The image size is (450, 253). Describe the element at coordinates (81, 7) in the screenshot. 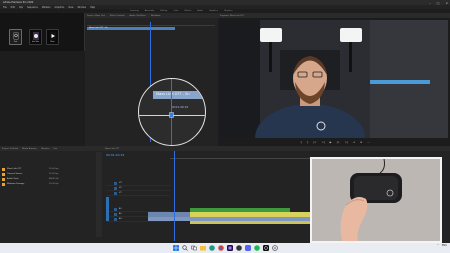

I see `menu-window: Window` at that location.